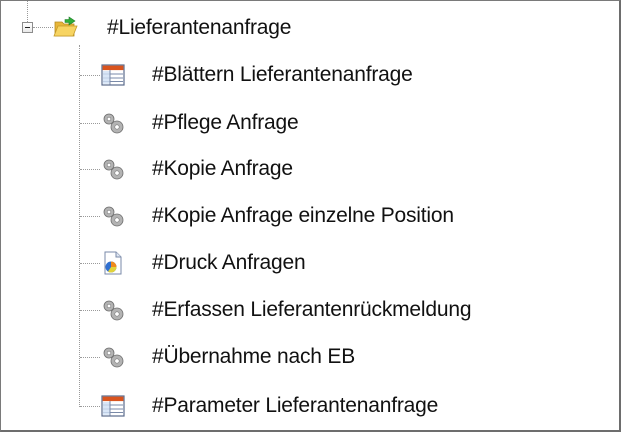  I want to click on tree-node-label: #Kopie Anfrage, so click(222, 169).